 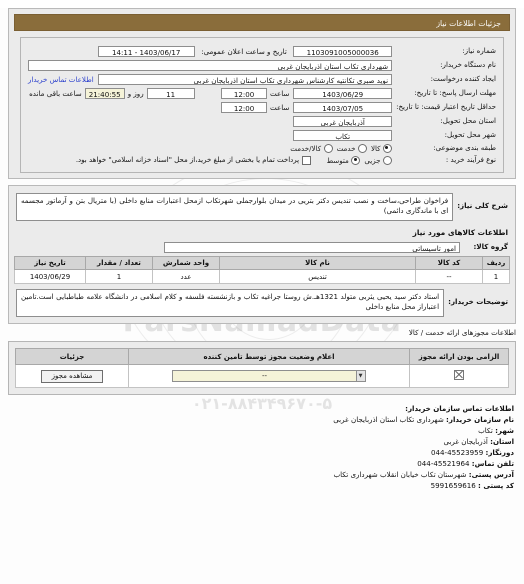 What do you see at coordinates (306, 160) in the screenshot?
I see `payment-checkbox-icon` at bounding box center [306, 160].